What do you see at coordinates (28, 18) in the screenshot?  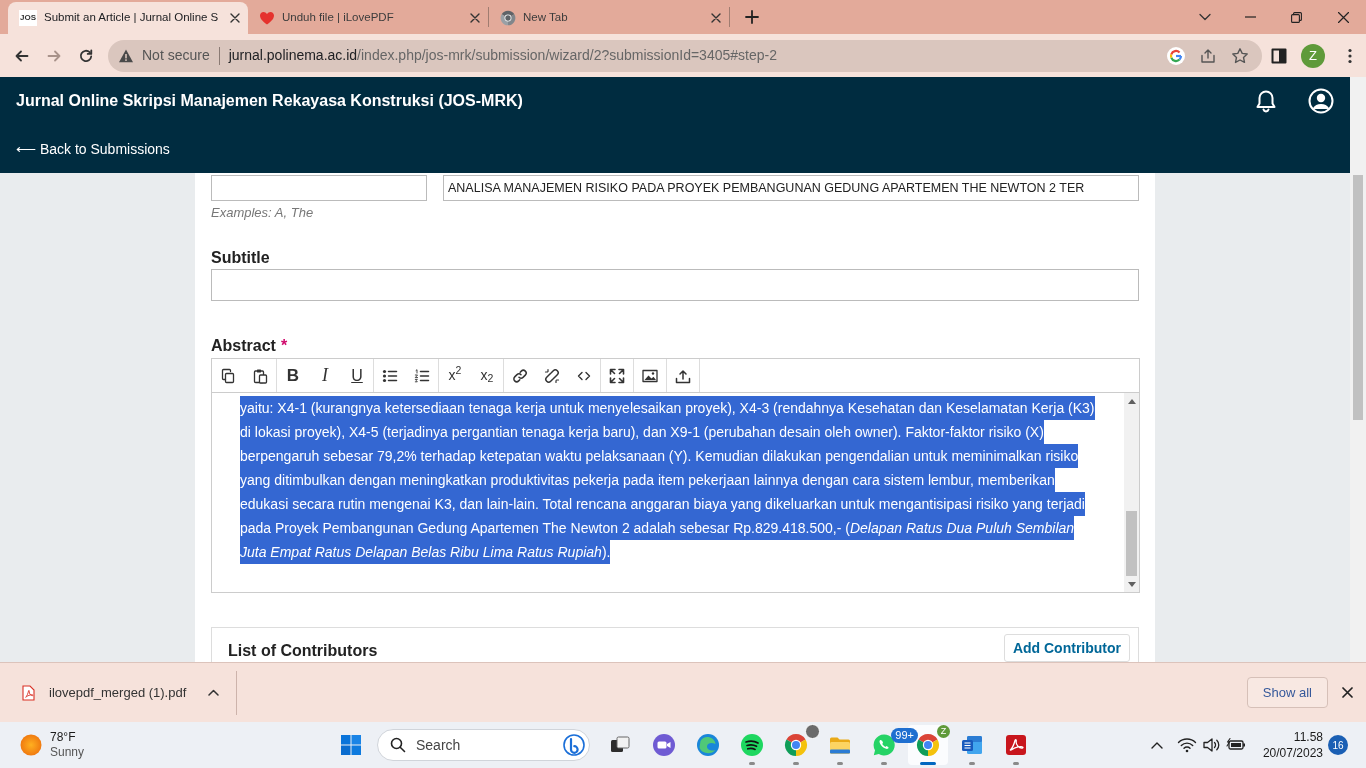 I see `site-logo: JOS` at bounding box center [28, 18].